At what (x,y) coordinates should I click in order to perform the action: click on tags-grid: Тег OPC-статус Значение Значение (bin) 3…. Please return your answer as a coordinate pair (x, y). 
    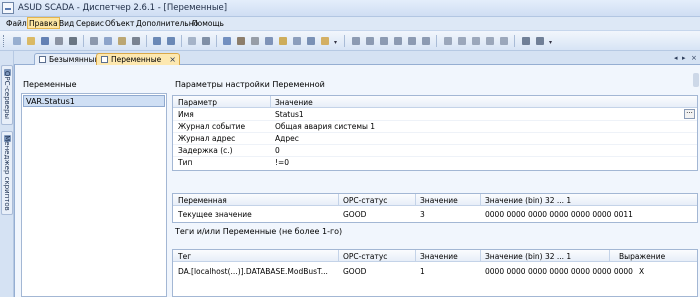
    Looking at the image, I should click on (435, 273).